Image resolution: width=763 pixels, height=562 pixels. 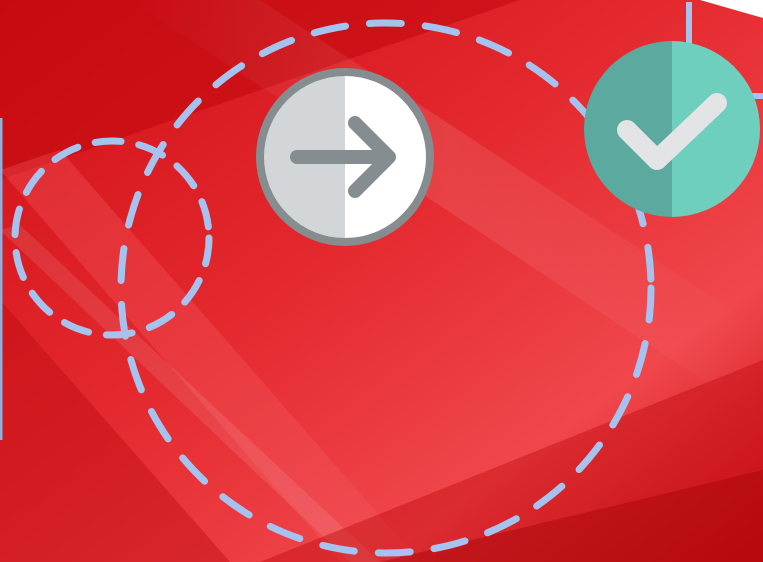 I want to click on next-button, so click(x=345, y=157).